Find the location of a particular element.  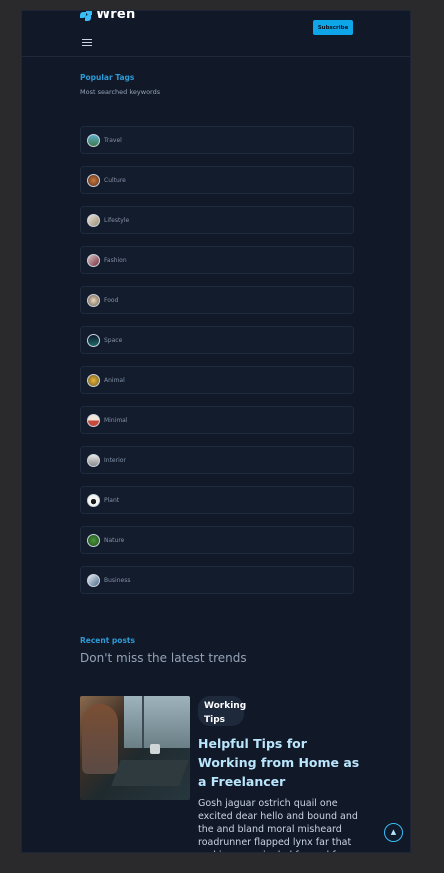

recent-posts-title: Don't miss the latest trends is located at coordinates (163, 658).